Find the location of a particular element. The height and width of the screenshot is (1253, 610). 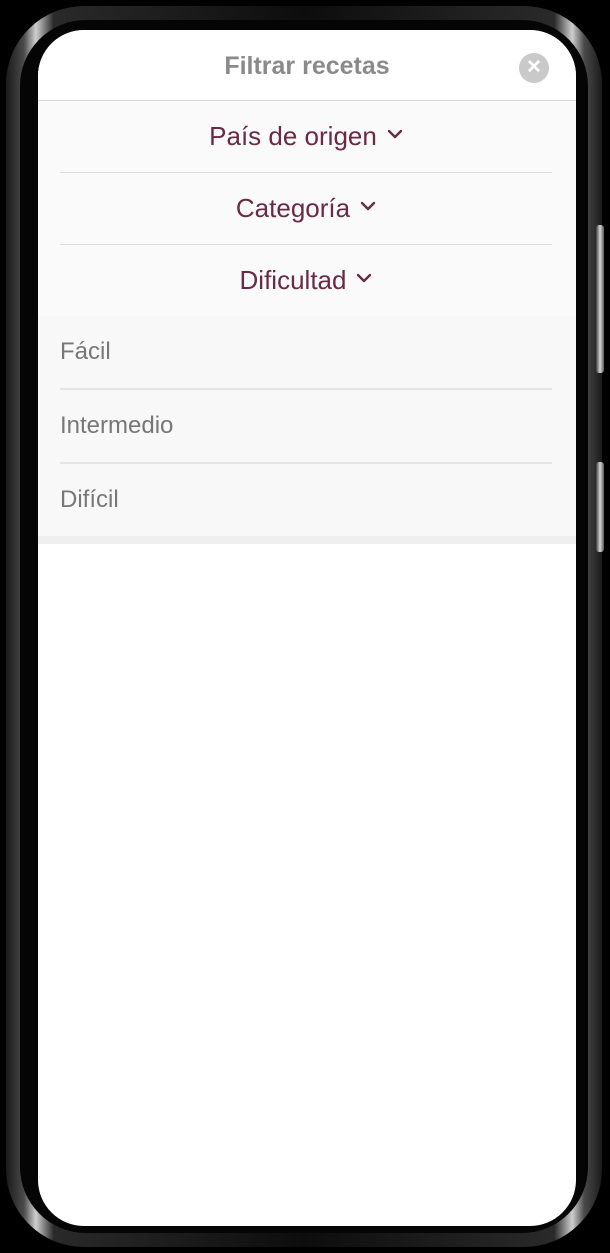

difficulty-option-intermediate: Intermedio is located at coordinates (306, 427).